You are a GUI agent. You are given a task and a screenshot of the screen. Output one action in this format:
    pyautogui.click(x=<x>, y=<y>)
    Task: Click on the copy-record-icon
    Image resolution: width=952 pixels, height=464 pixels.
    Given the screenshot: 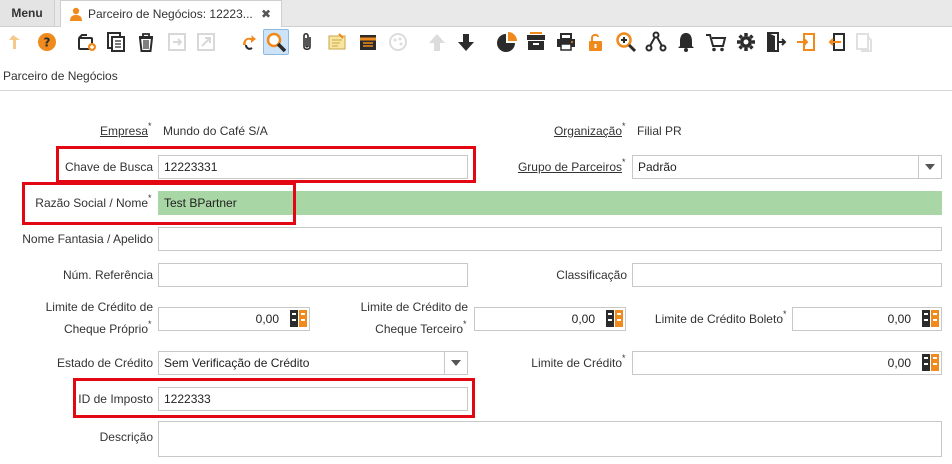 What is the action you would take?
    pyautogui.click(x=116, y=42)
    